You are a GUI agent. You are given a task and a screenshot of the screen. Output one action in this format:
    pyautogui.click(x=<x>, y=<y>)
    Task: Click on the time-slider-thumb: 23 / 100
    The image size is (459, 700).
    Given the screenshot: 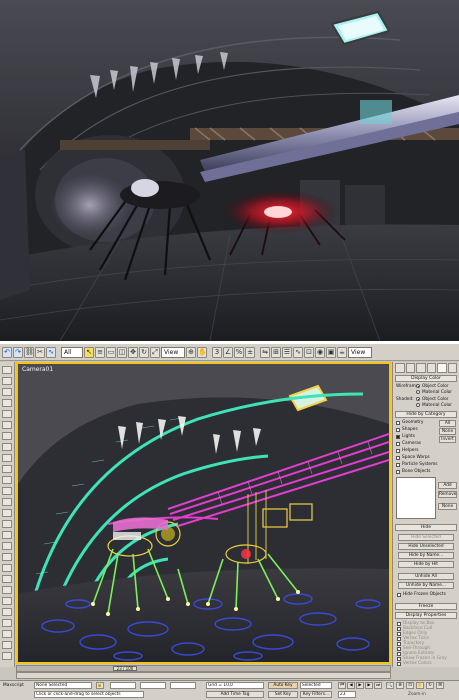 What is the action you would take?
    pyautogui.click(x=125, y=668)
    